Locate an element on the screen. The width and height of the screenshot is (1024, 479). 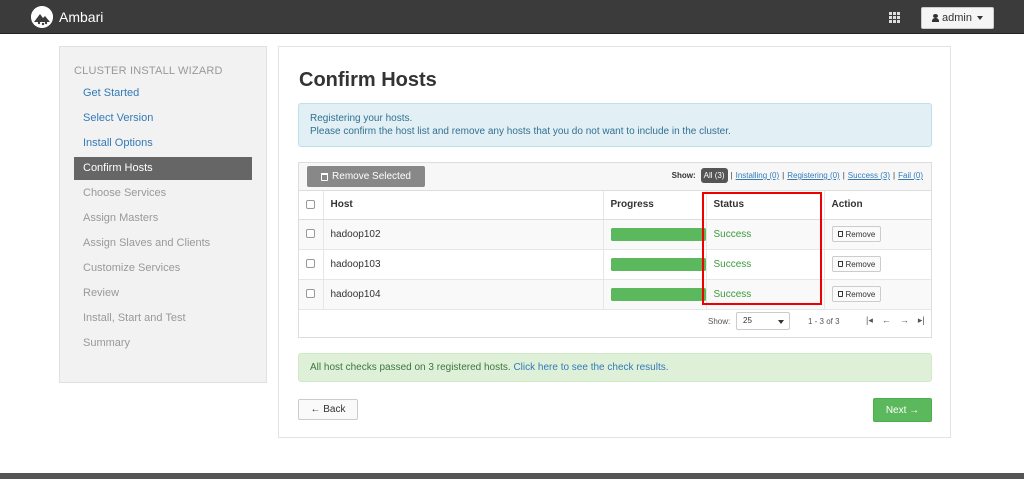
user-menu-button: admin is located at coordinates (957, 18).